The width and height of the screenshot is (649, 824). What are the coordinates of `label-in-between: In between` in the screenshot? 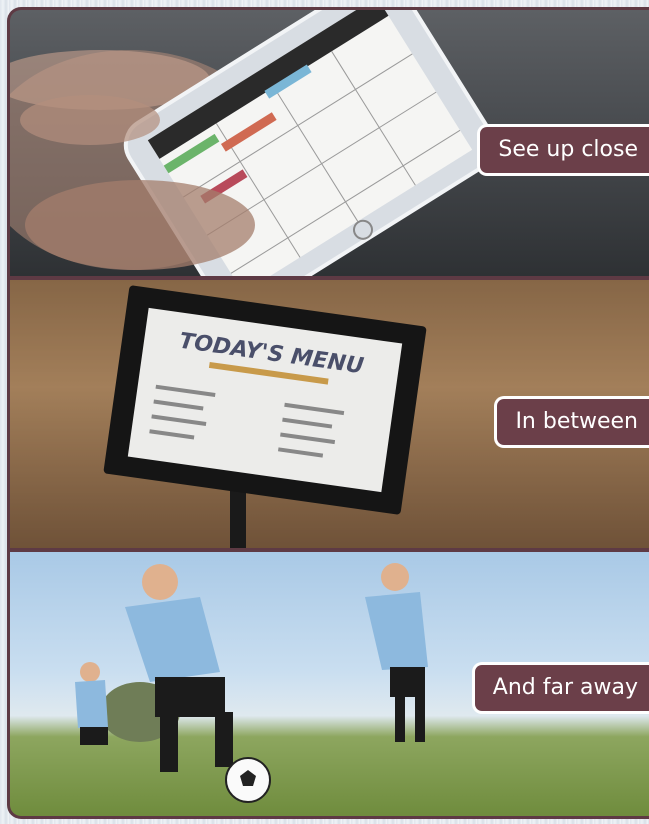 It's located at (571, 422).